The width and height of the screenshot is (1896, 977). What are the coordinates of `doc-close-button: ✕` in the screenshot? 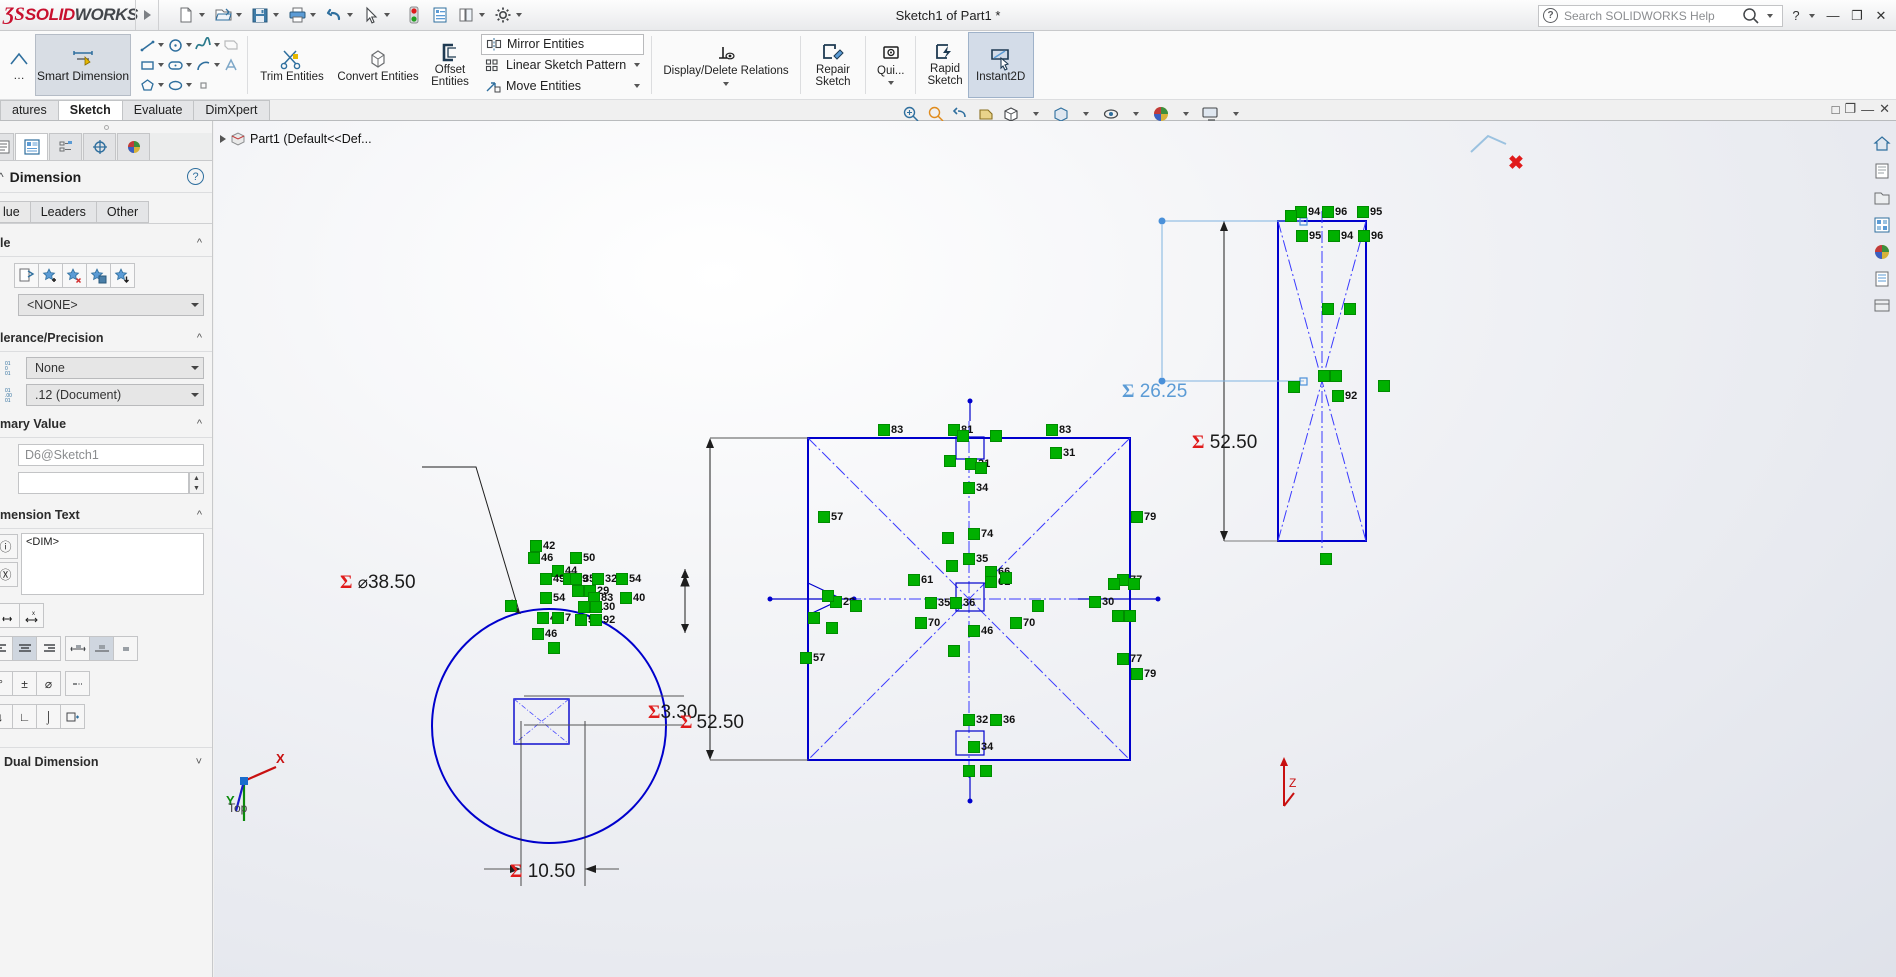 It's located at (1884, 109).